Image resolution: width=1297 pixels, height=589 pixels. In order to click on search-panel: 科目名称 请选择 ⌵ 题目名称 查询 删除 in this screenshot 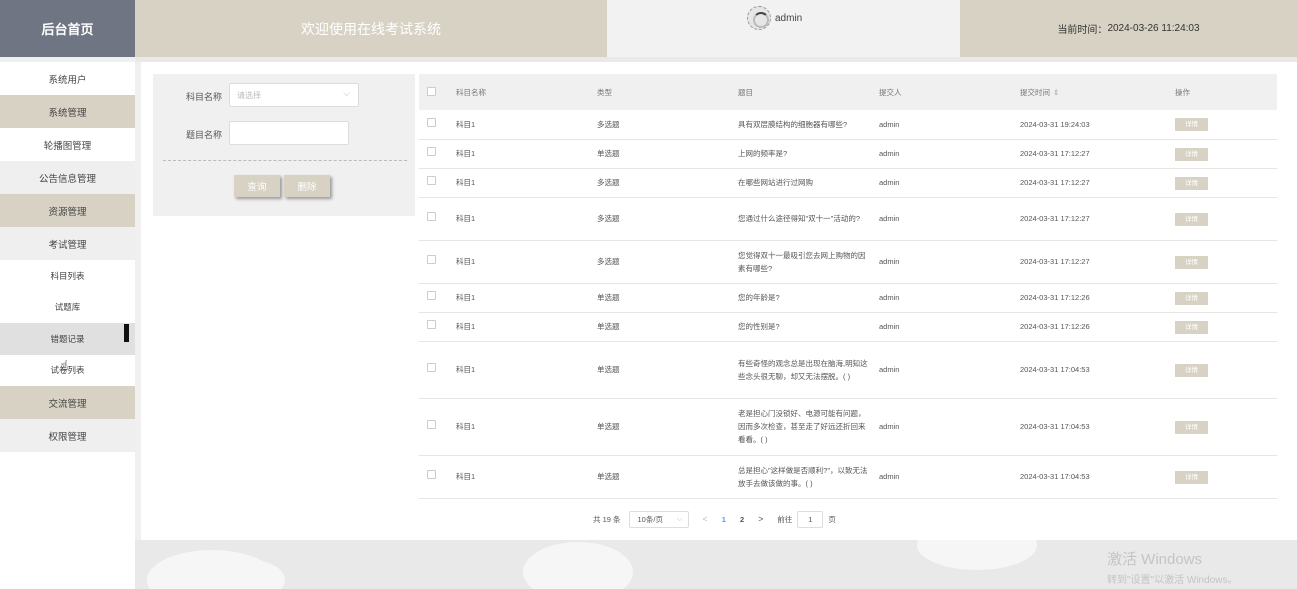, I will do `click(284, 145)`.